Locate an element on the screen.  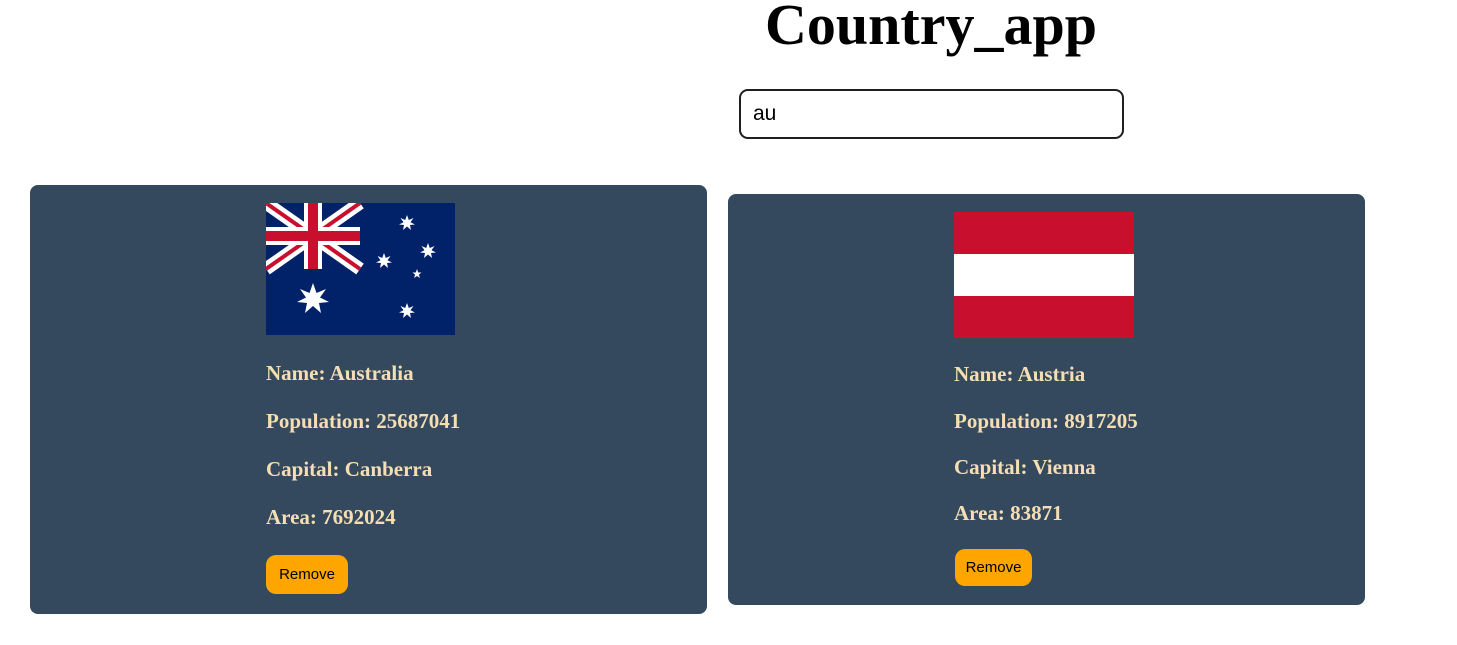
country-capital: Capital: Vienna is located at coordinates (1025, 467).